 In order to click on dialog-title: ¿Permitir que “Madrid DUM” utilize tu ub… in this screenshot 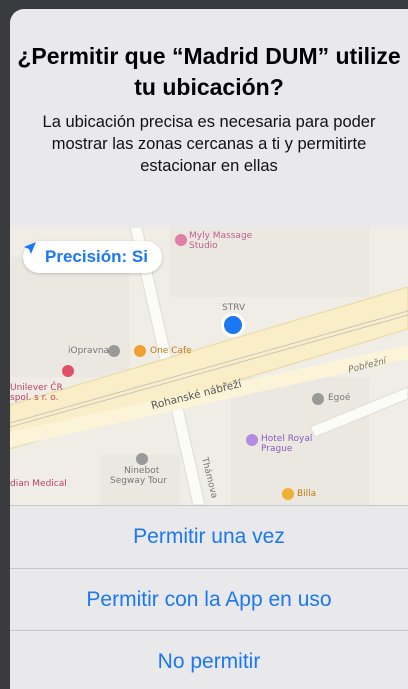, I will do `click(209, 71)`.